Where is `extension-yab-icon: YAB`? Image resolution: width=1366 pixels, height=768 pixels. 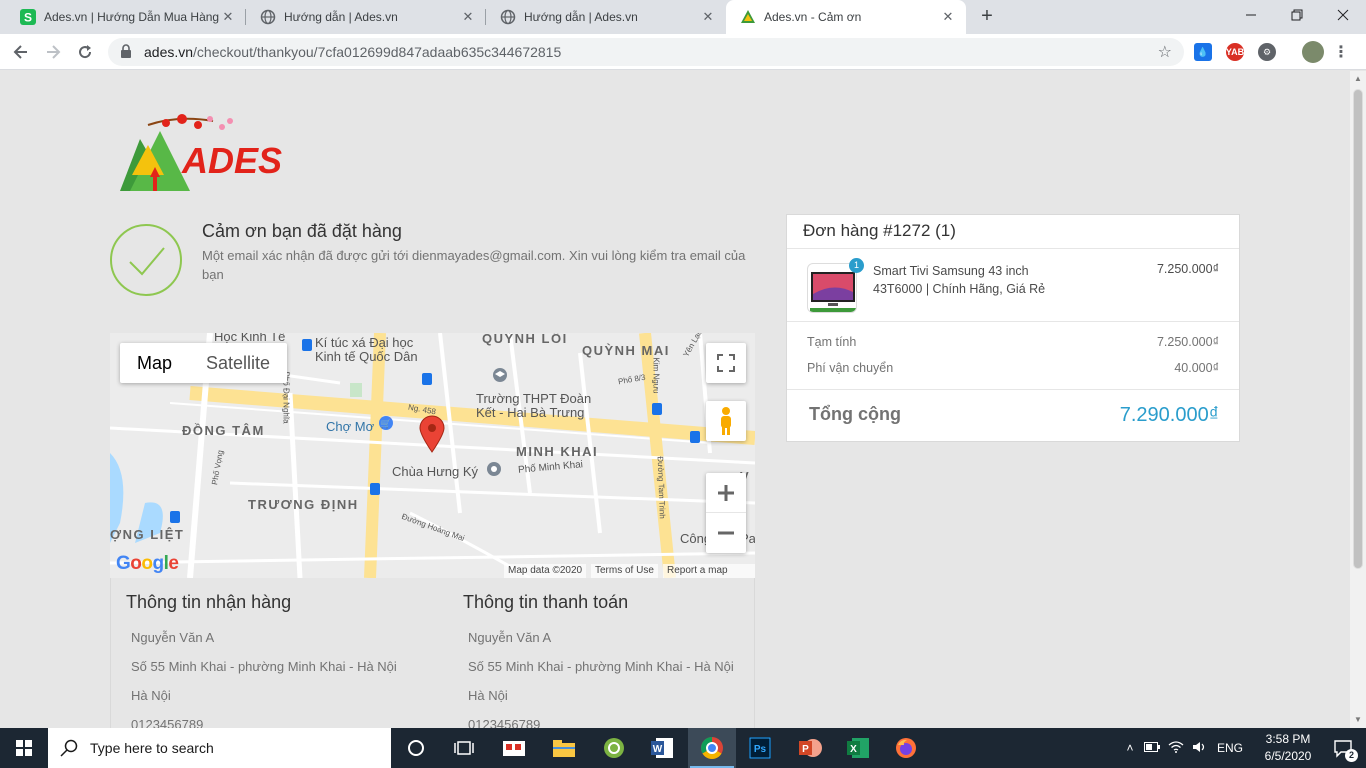 extension-yab-icon: YAB is located at coordinates (1235, 52).